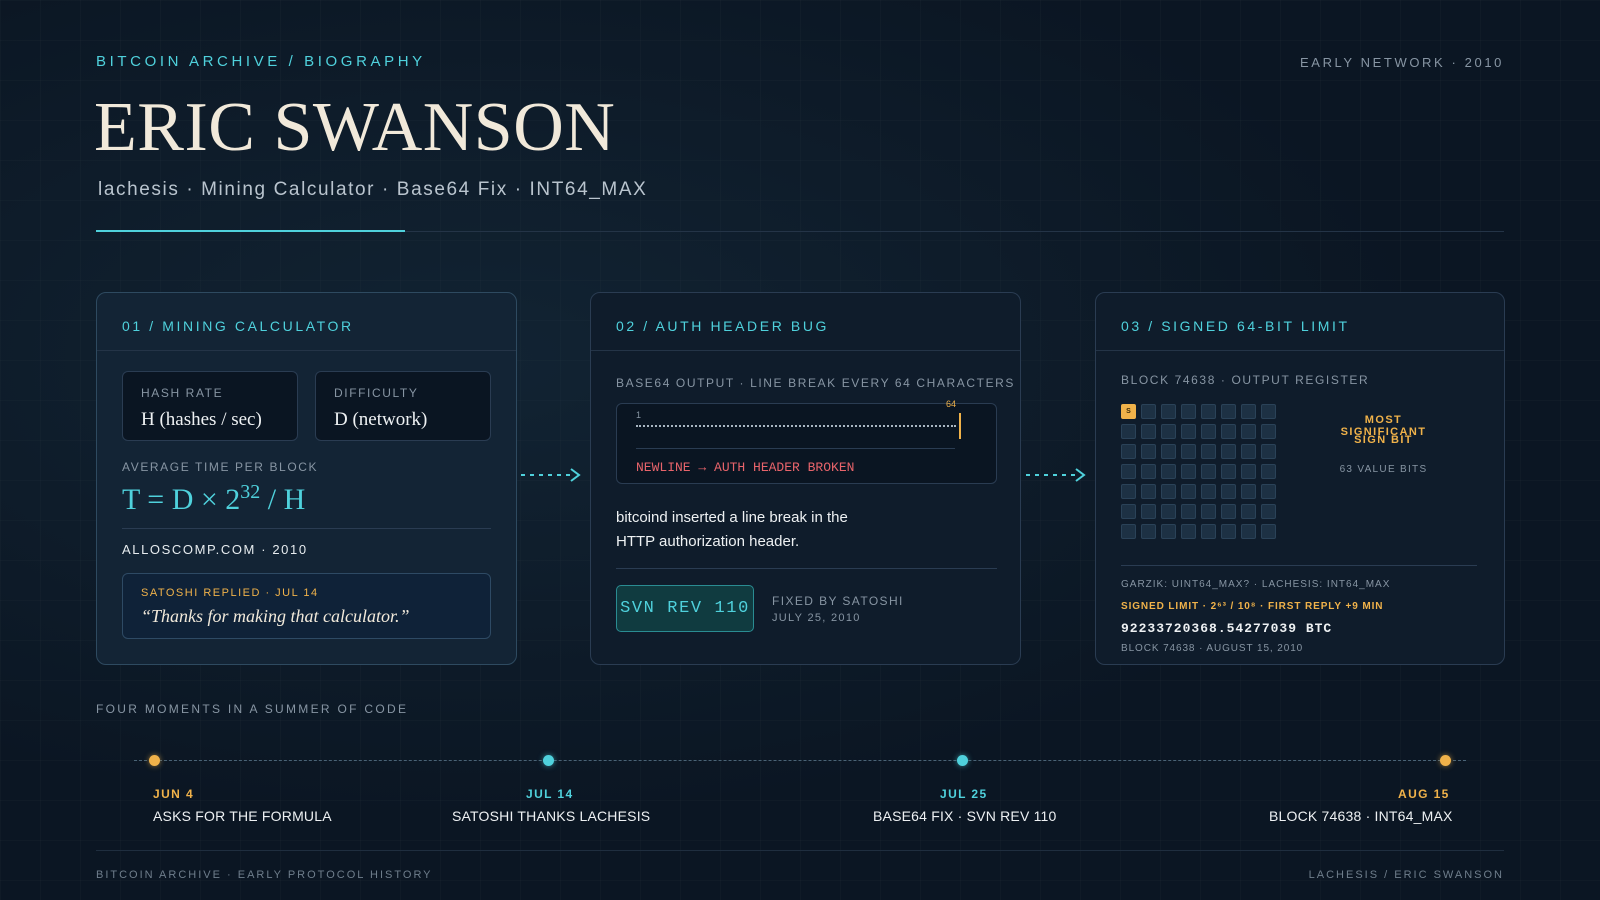 The image size is (1600, 900). I want to click on btc-output-value: 92233720368.54277039 BTC, so click(1227, 628).